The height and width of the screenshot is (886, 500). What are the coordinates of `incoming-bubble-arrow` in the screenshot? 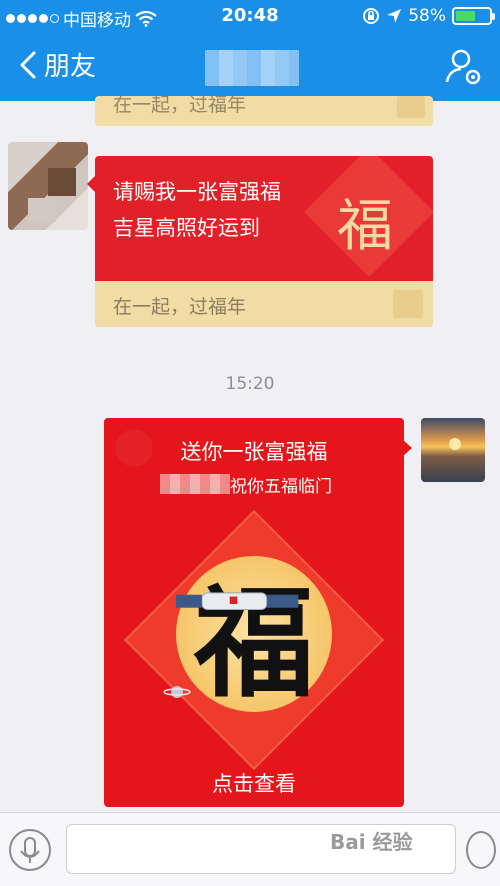 It's located at (91, 184).